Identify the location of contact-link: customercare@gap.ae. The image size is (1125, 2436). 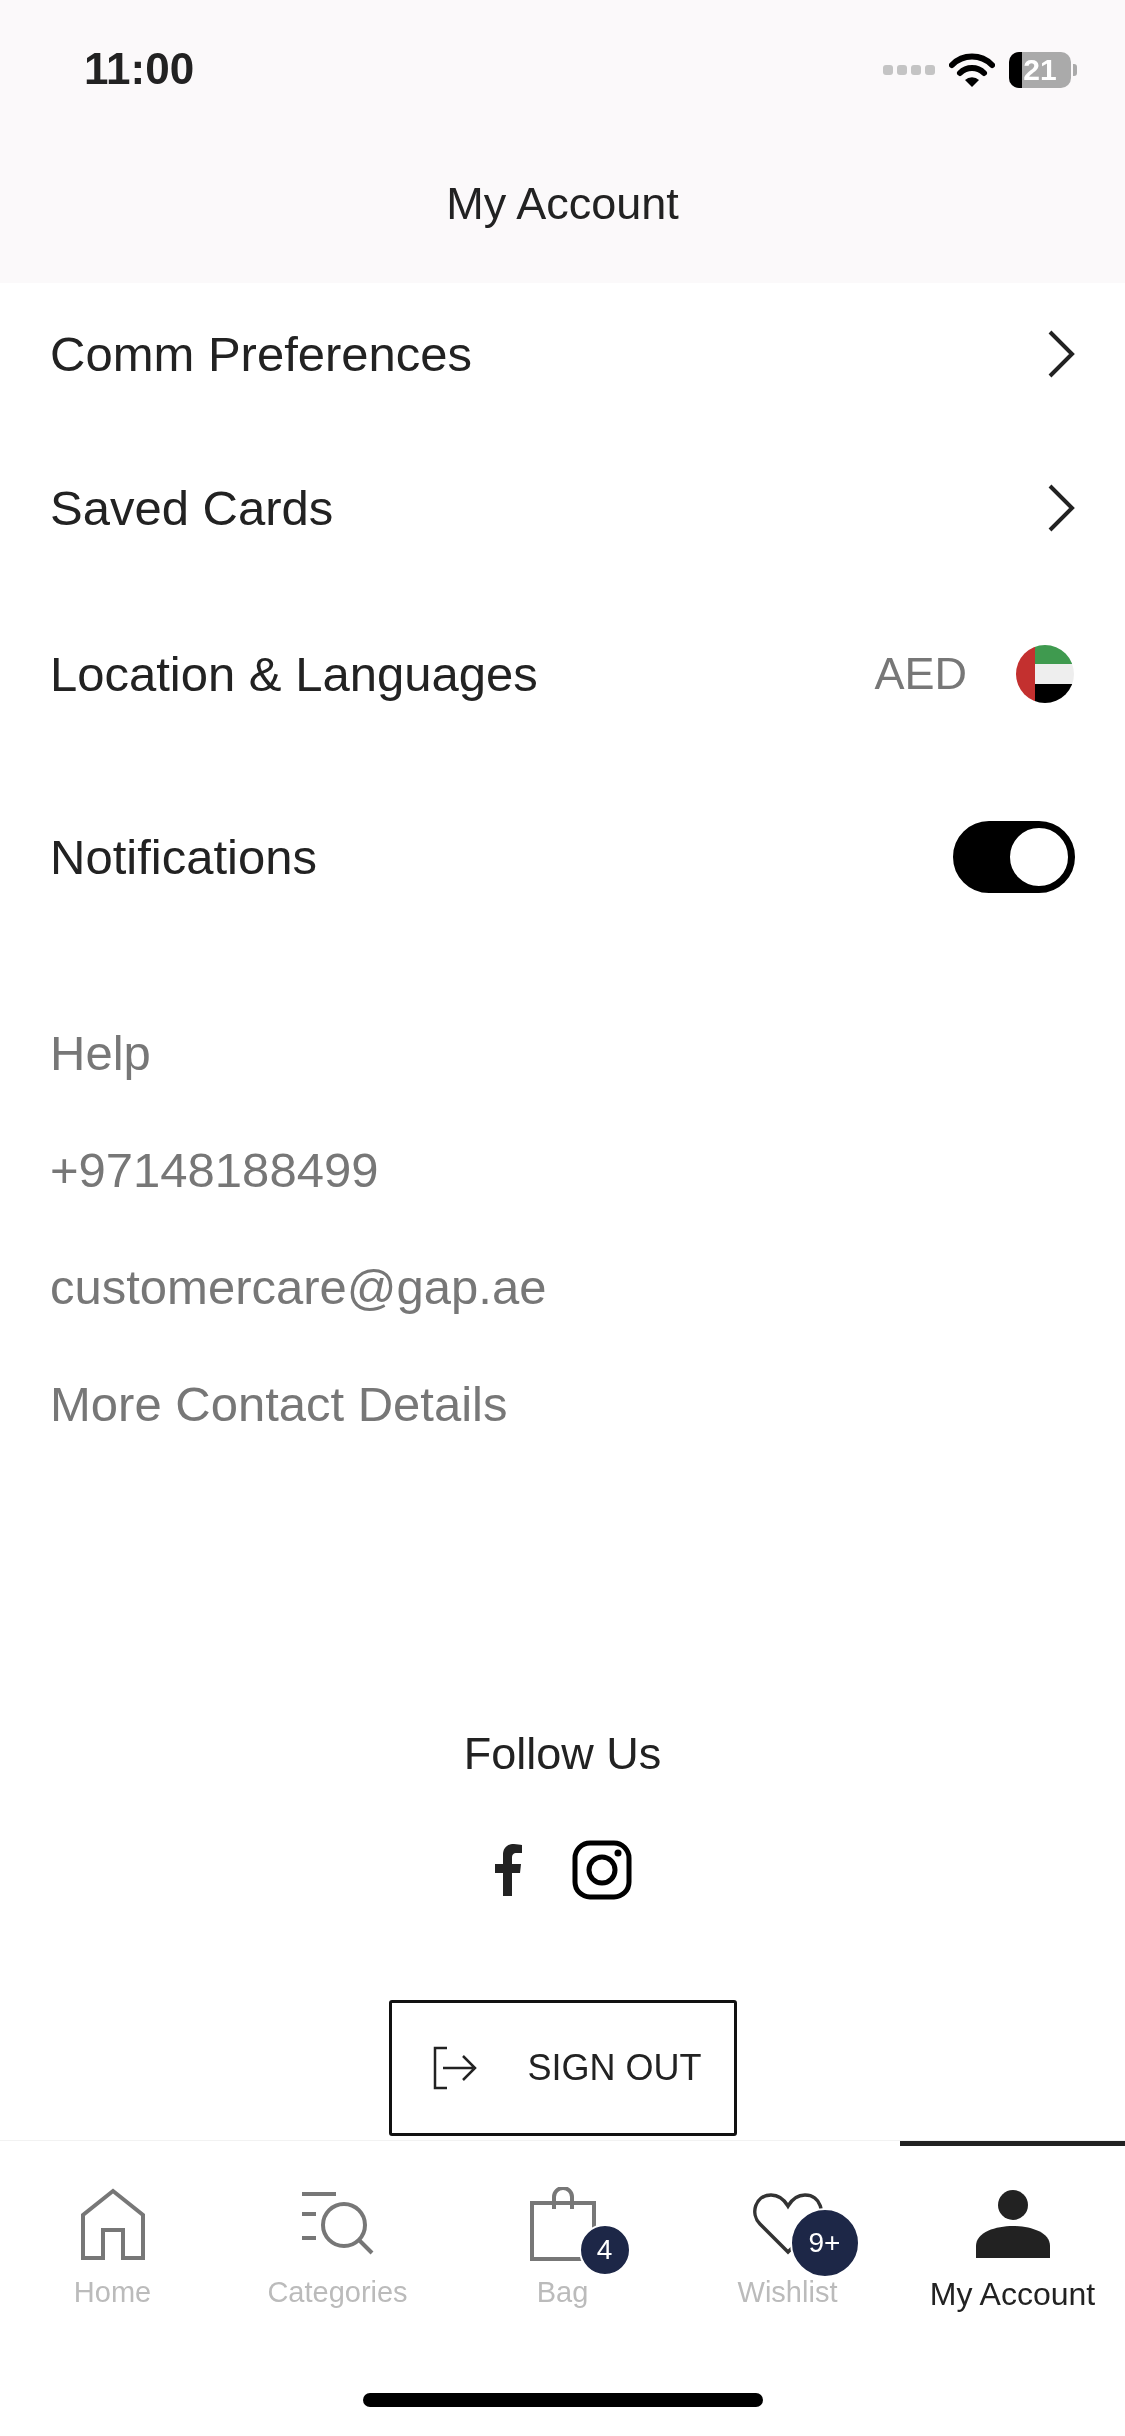
(298, 1286).